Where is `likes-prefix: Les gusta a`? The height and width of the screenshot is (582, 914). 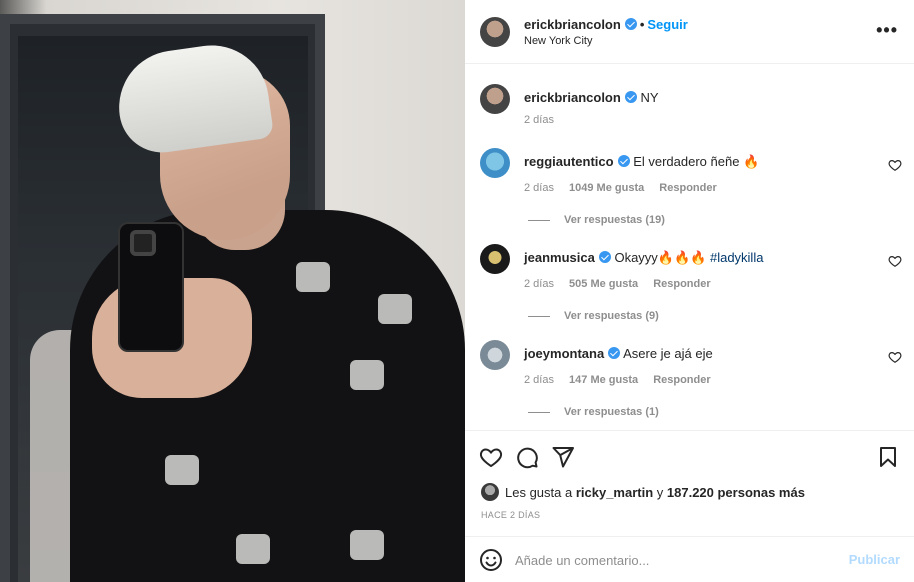
likes-prefix: Les gusta a is located at coordinates (540, 492).